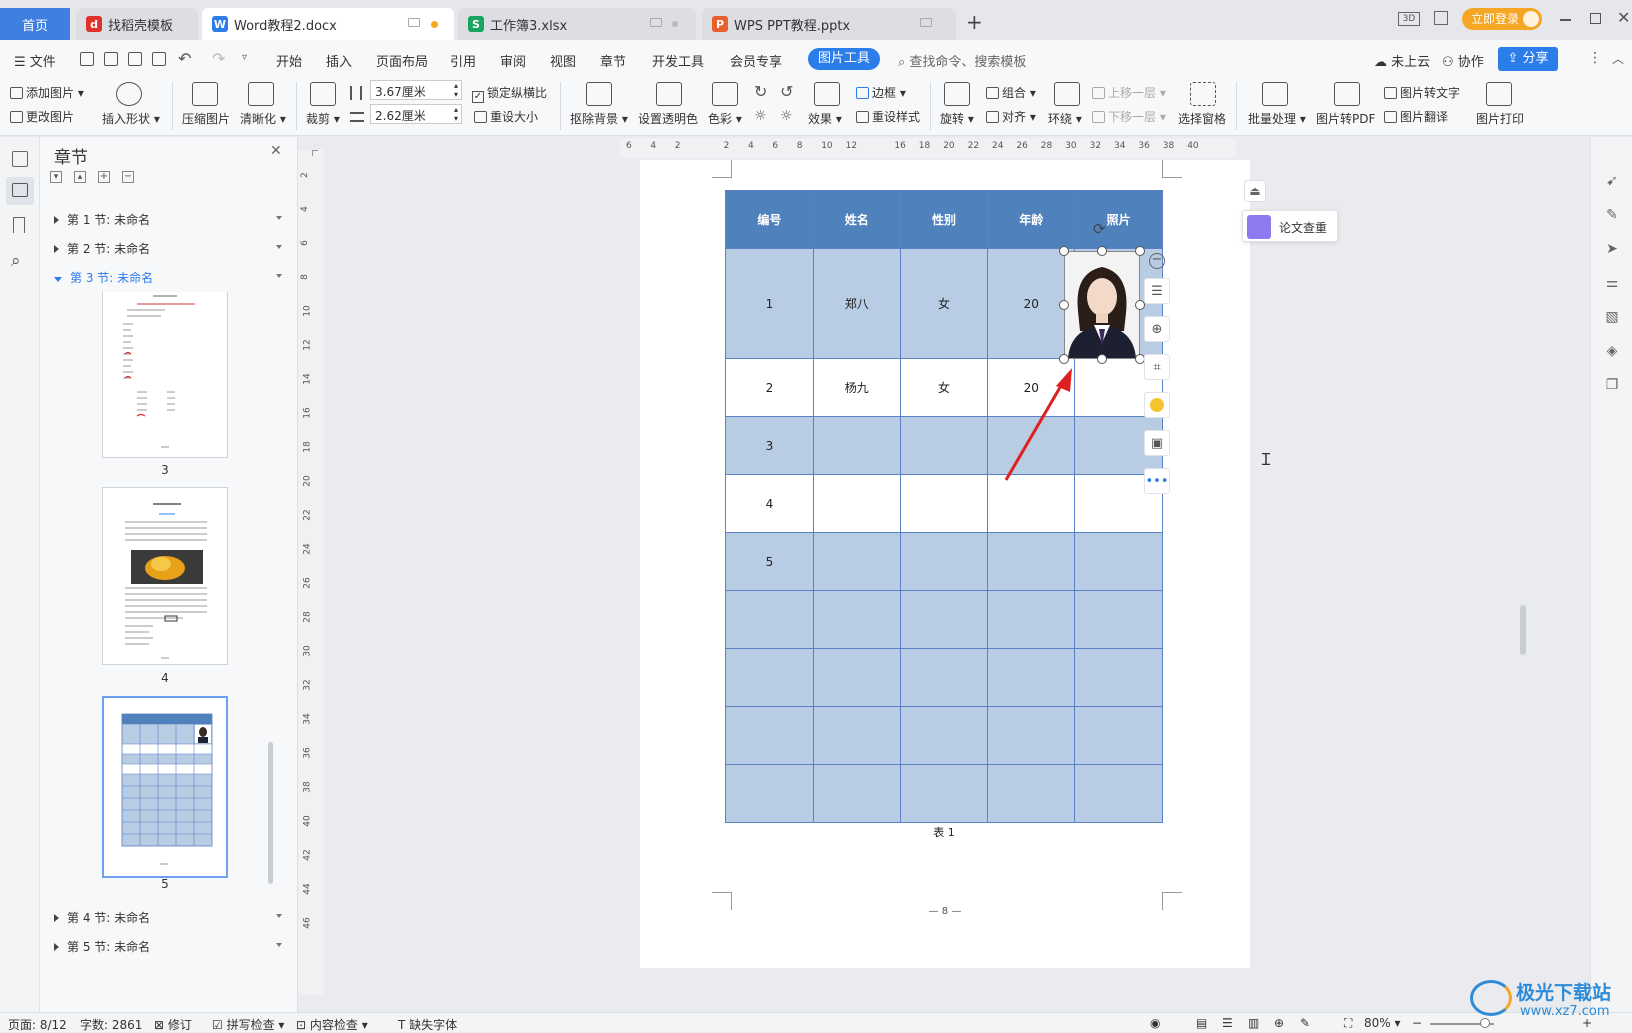 The width and height of the screenshot is (1632, 1033). I want to click on sliders-icon: ⚌, so click(1612, 283).